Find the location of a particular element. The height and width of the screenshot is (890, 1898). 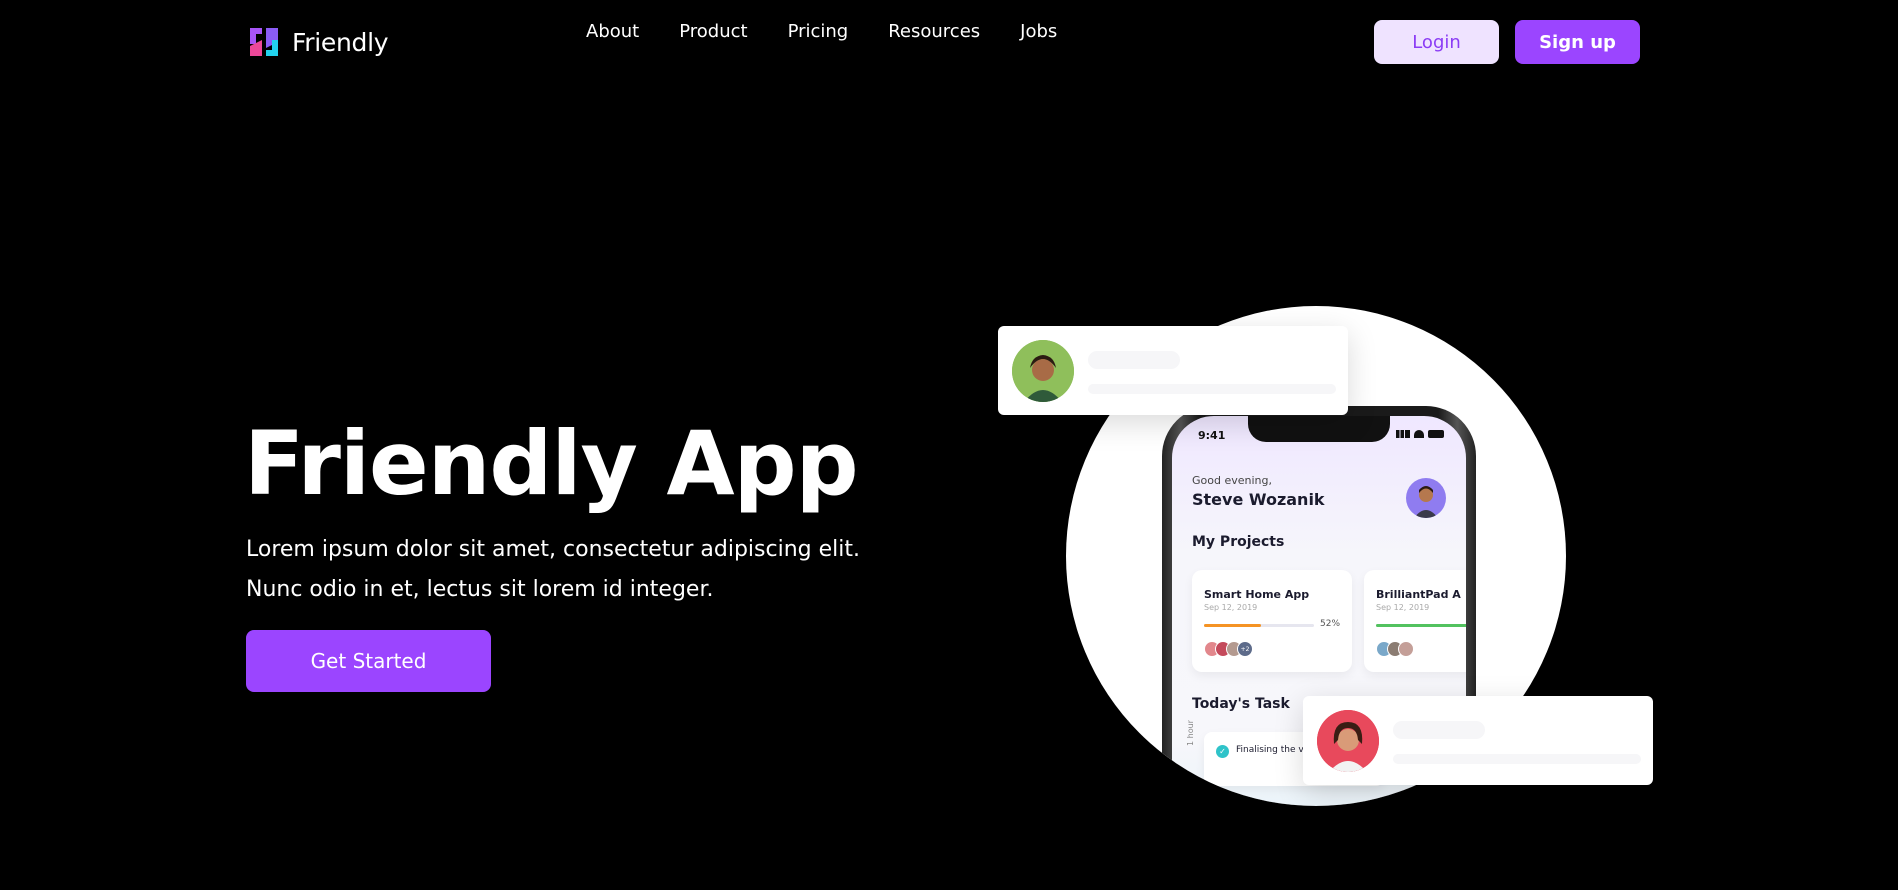

task-duration: 1 hour is located at coordinates (1190, 733).